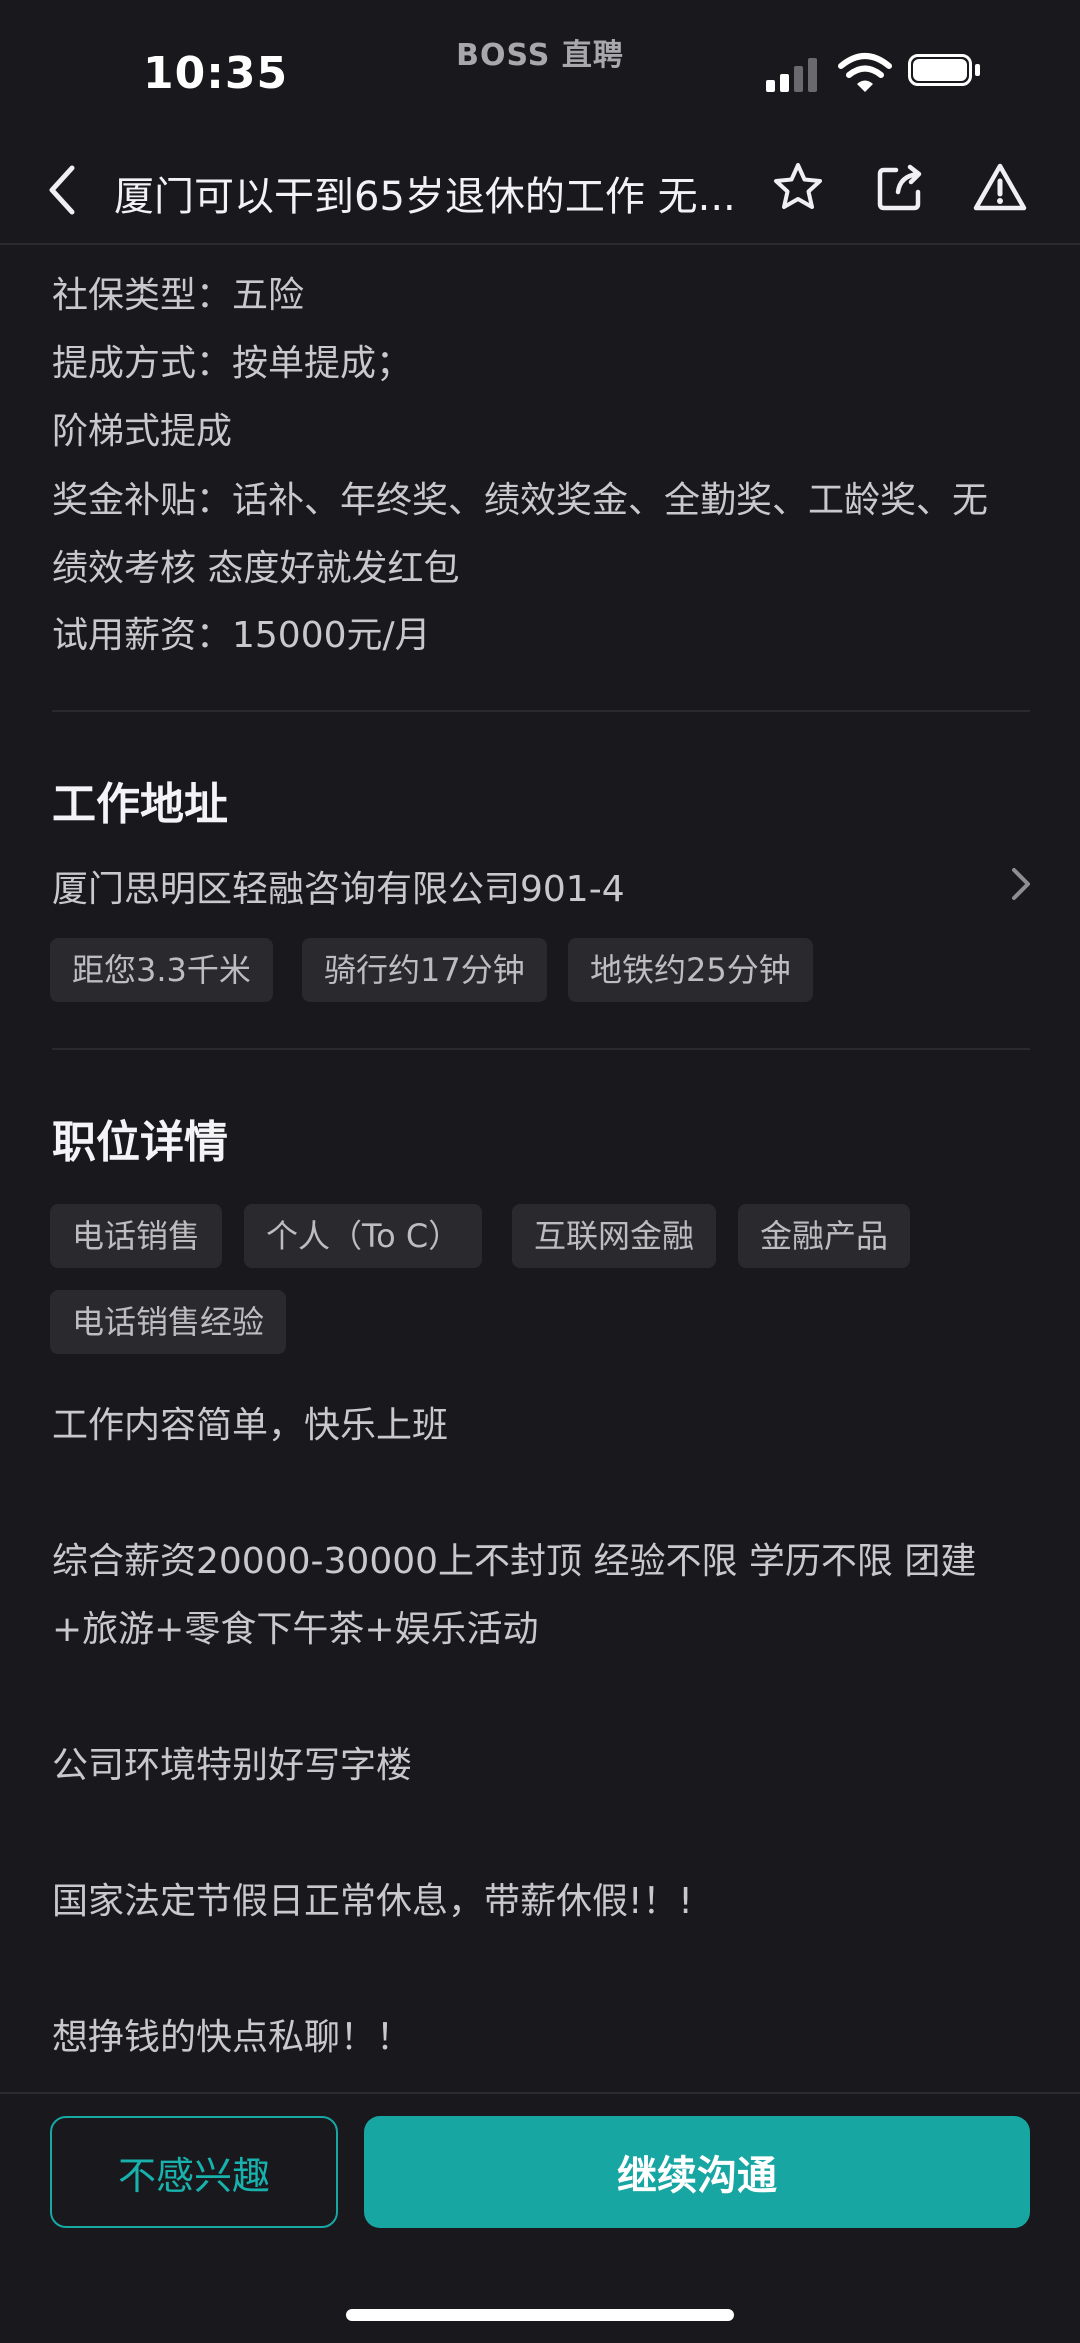  I want to click on address-text: 厦门思明区轻融咨询有限公司901-4, so click(338, 886).